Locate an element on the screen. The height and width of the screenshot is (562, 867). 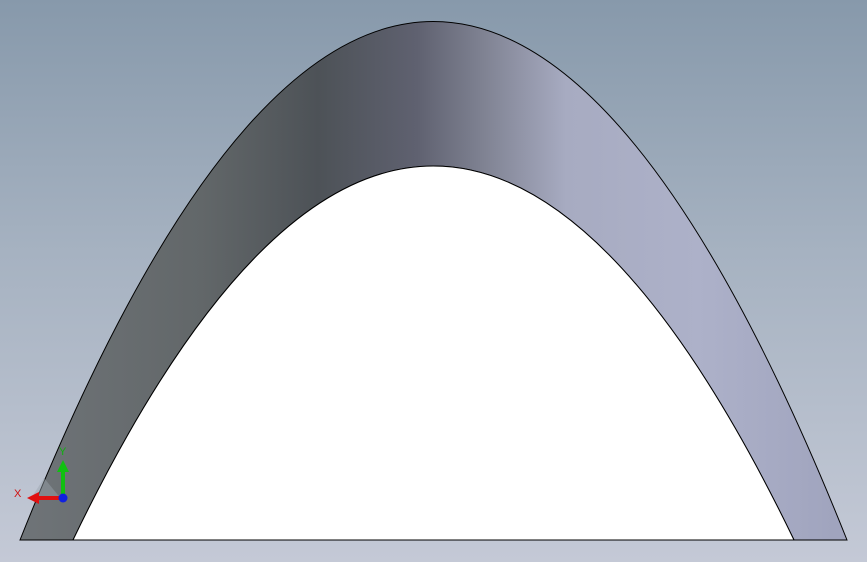
x-arrowhead-icon is located at coordinates (33, 498).